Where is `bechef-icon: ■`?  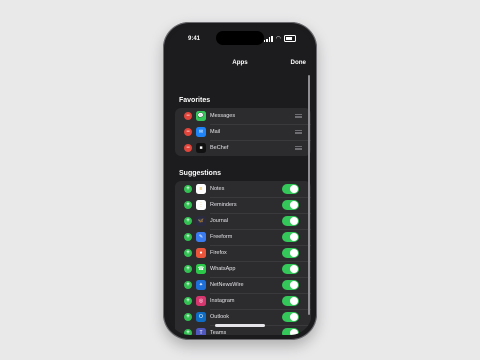 bechef-icon: ■ is located at coordinates (201, 148).